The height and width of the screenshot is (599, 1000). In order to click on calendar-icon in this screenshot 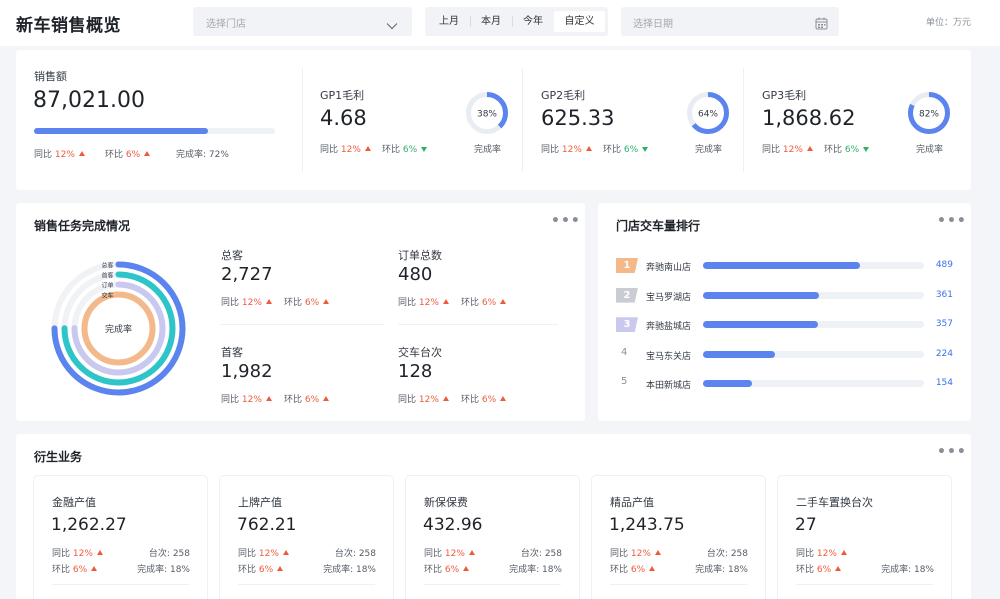, I will do `click(821, 24)`.